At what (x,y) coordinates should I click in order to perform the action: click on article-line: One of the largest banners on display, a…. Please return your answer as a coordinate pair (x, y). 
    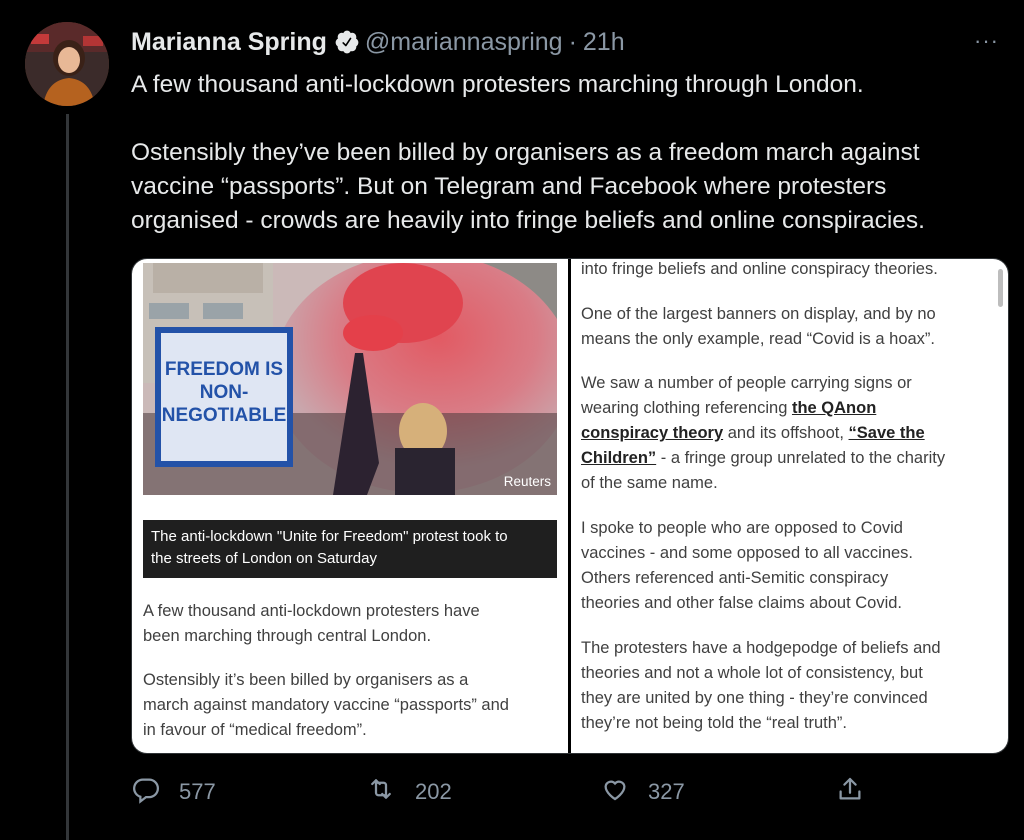
    Looking at the image, I should click on (758, 314).